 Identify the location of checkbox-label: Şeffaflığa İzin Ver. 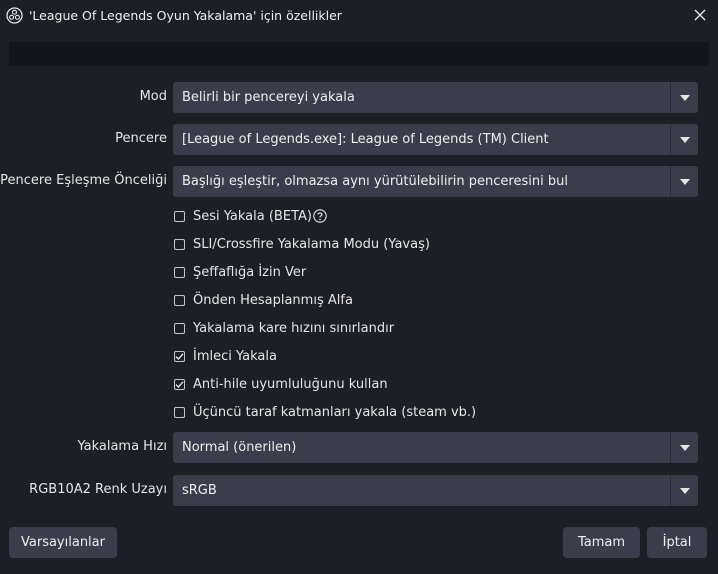
(250, 272).